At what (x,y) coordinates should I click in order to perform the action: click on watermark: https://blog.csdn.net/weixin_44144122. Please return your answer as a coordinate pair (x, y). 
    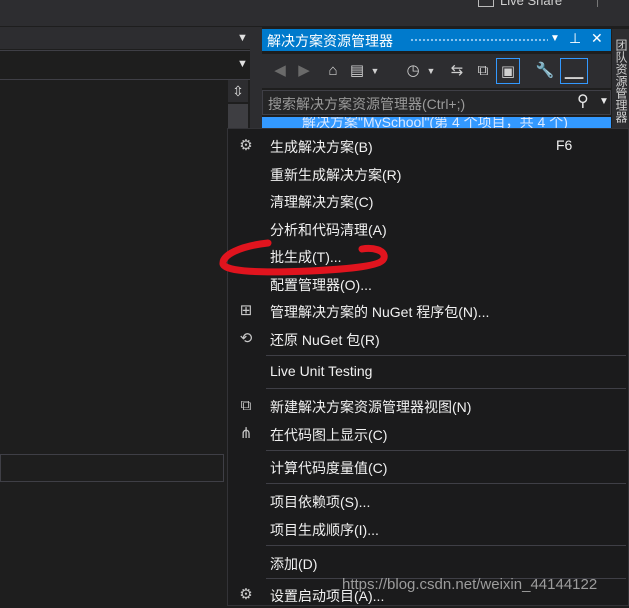
    Looking at the image, I should click on (470, 584).